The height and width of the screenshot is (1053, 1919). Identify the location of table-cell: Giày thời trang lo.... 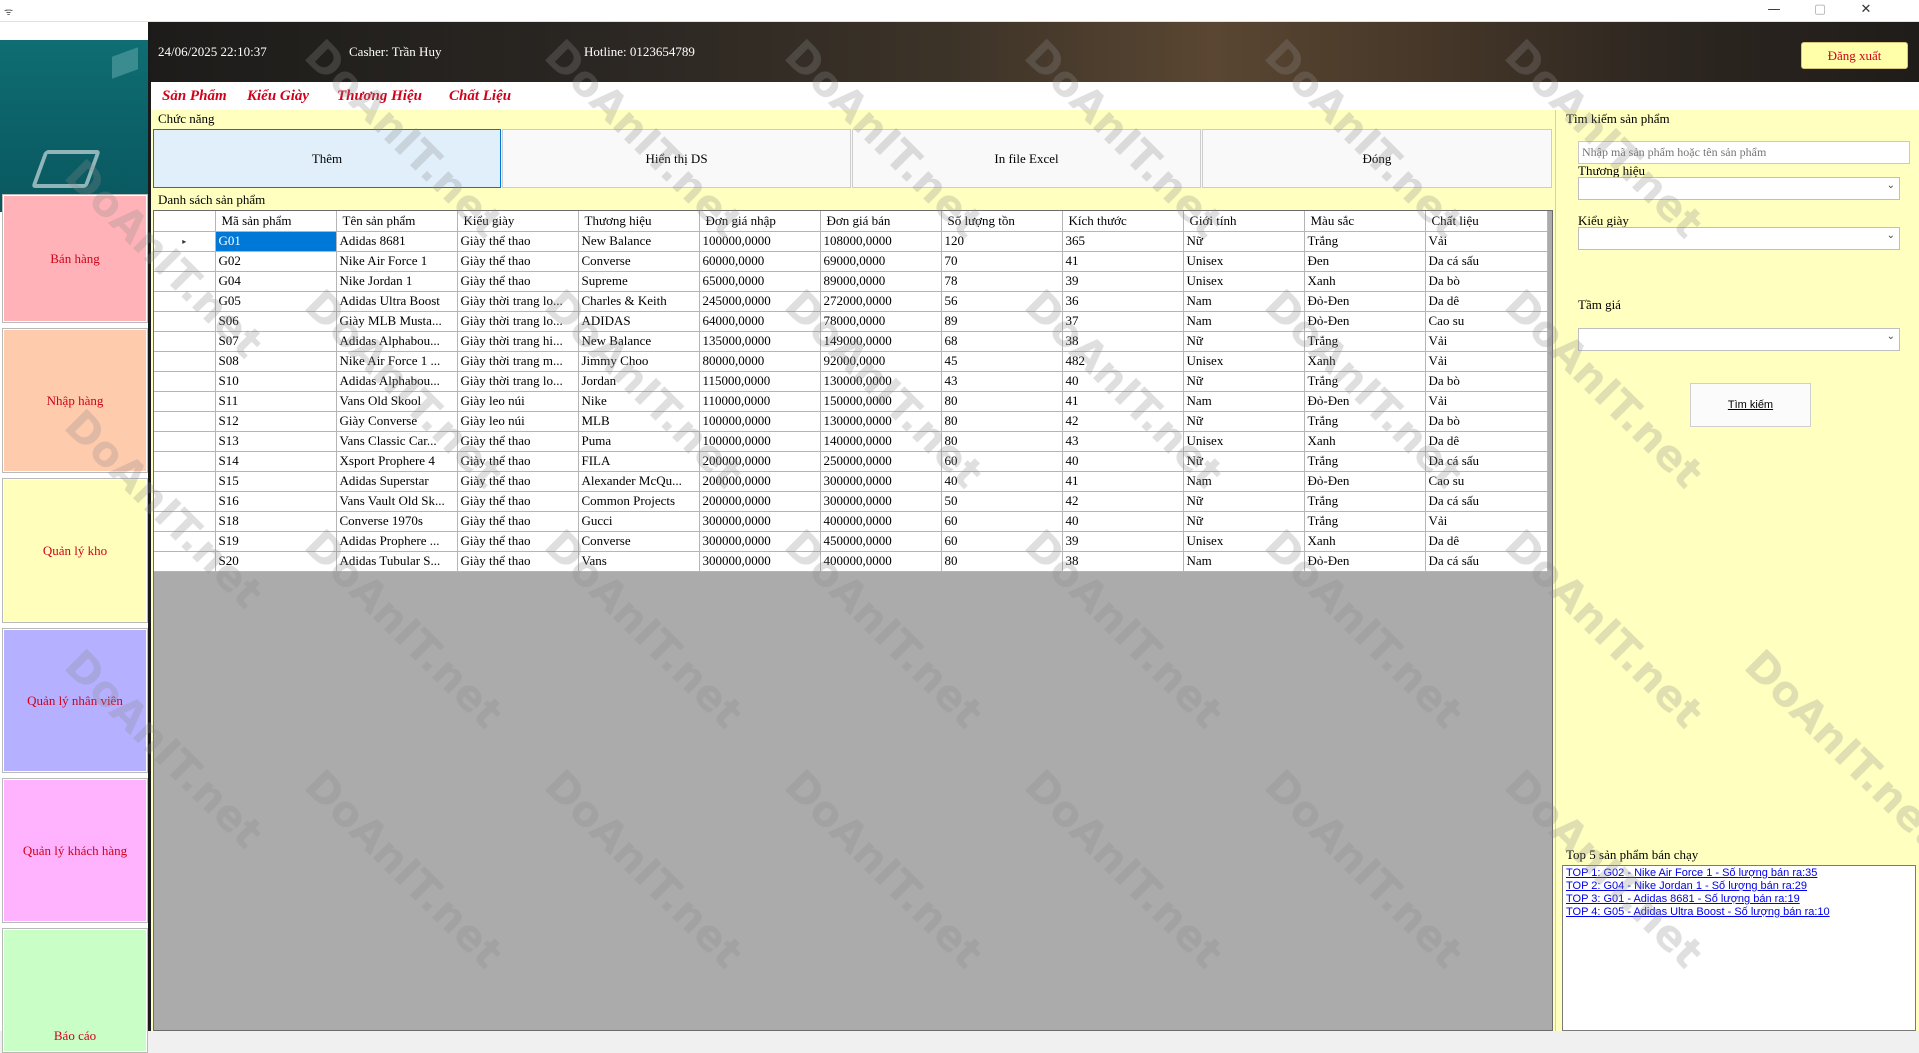
(518, 381).